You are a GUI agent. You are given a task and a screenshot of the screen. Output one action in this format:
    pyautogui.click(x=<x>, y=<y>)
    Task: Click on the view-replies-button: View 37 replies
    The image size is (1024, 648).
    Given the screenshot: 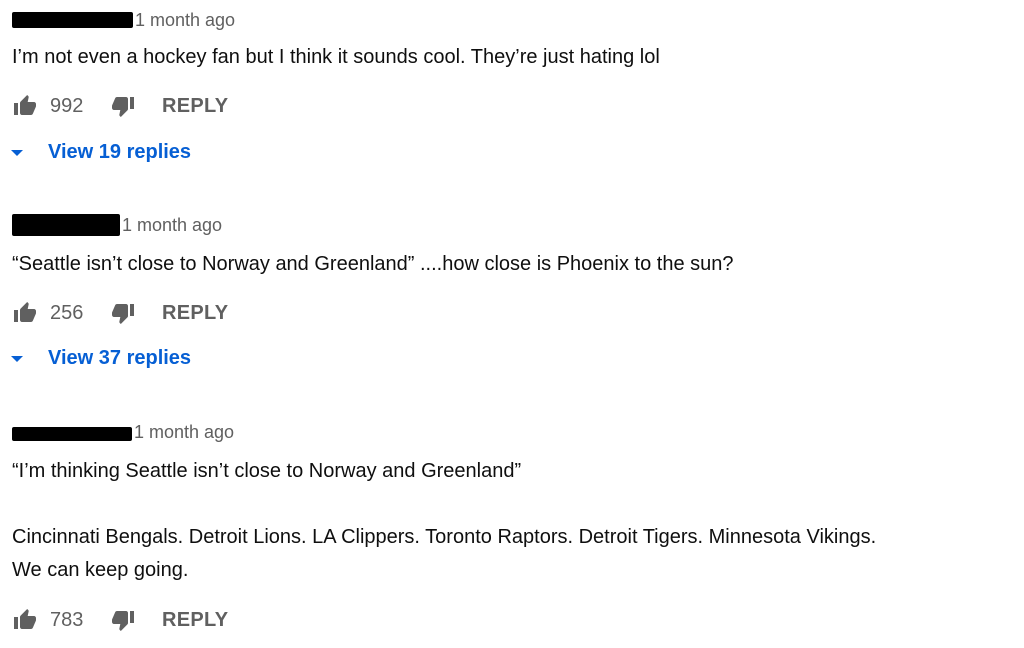 What is the action you would take?
    pyautogui.click(x=100, y=358)
    